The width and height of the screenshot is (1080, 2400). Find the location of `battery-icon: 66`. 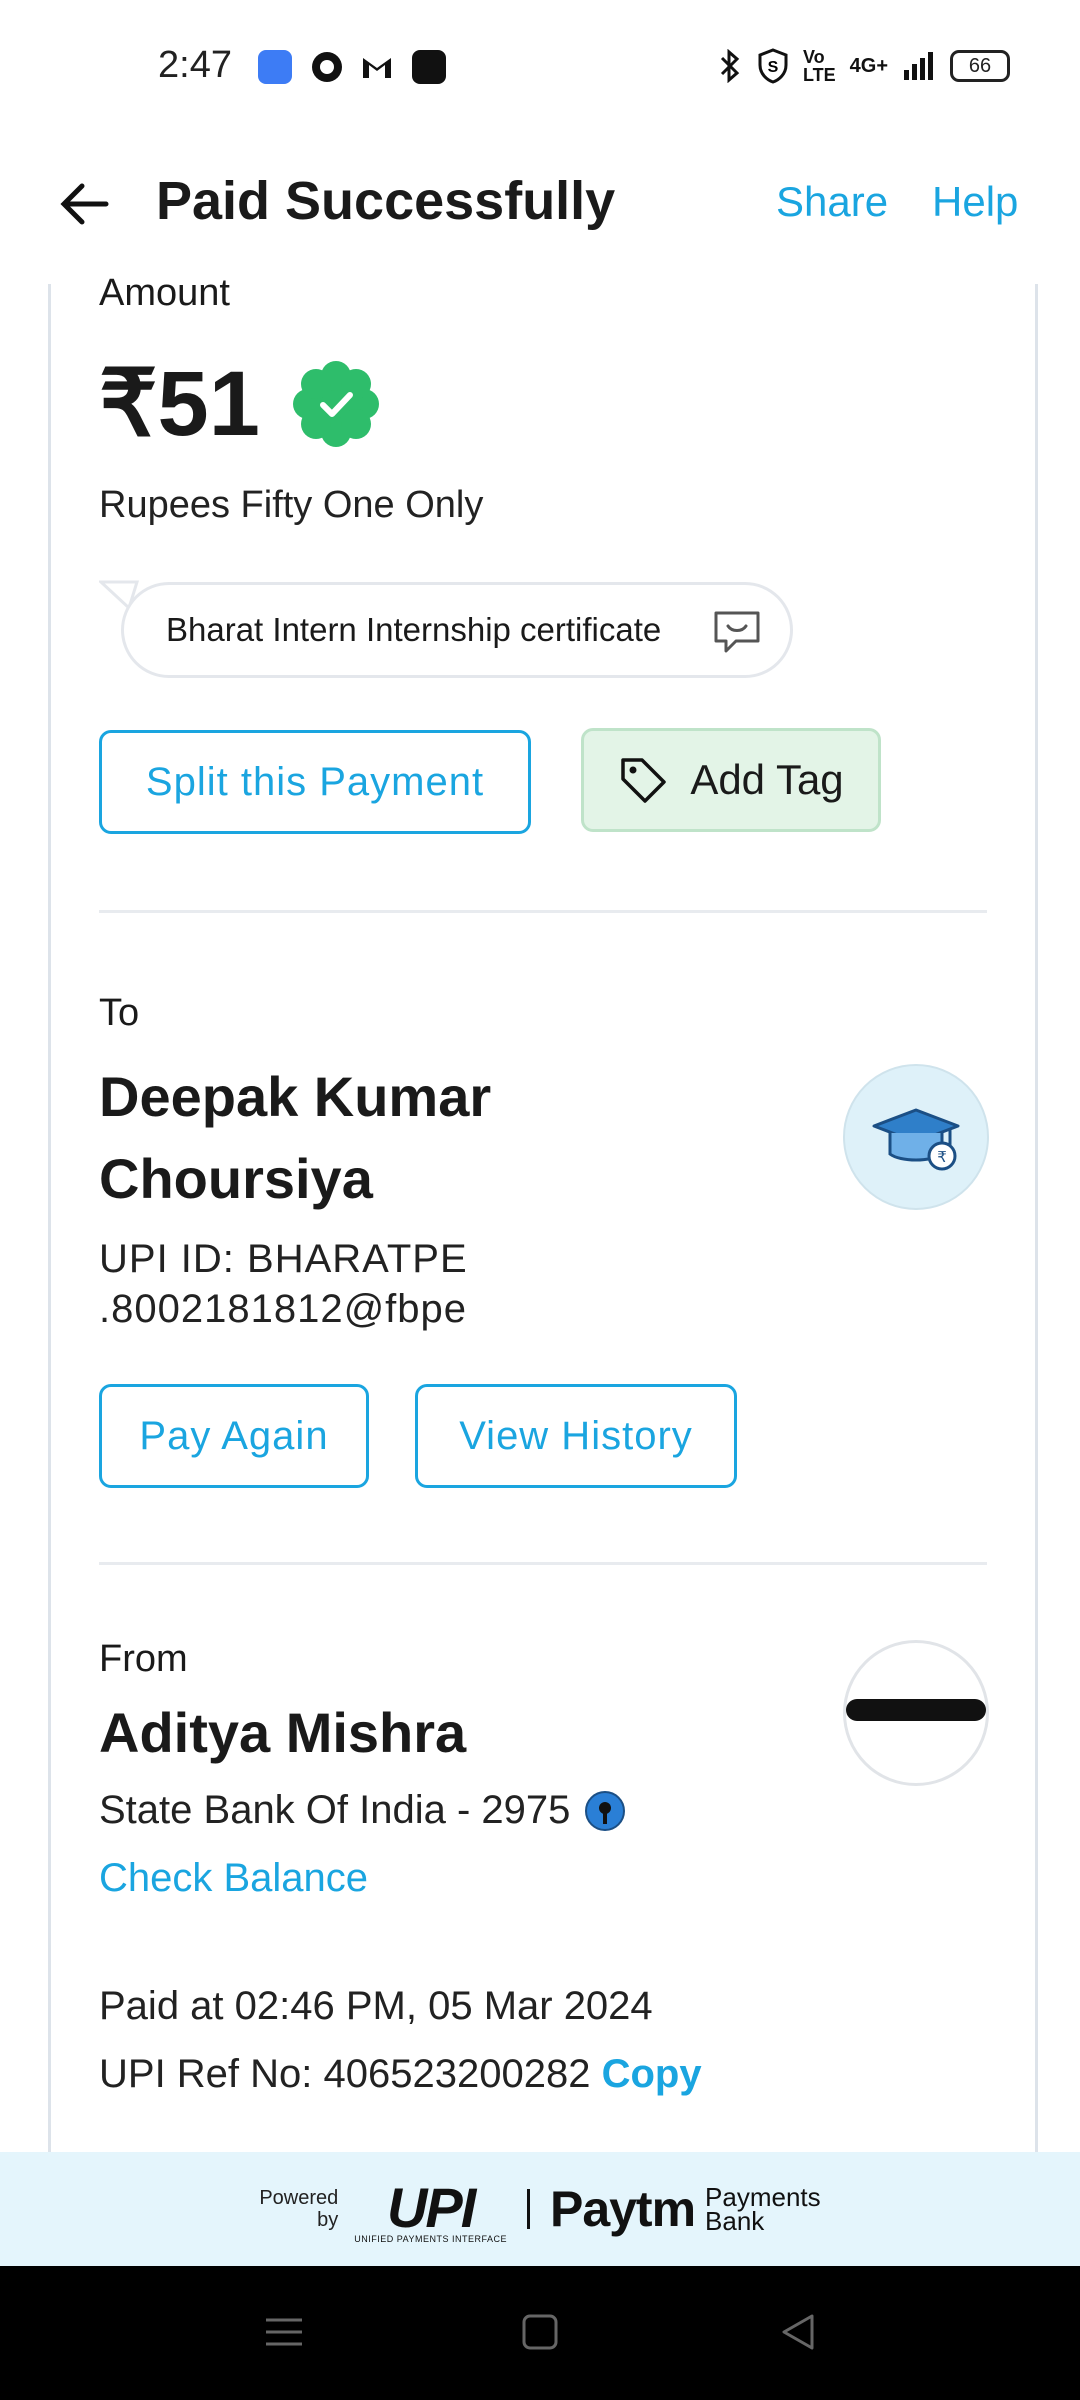

battery-icon: 66 is located at coordinates (980, 66).